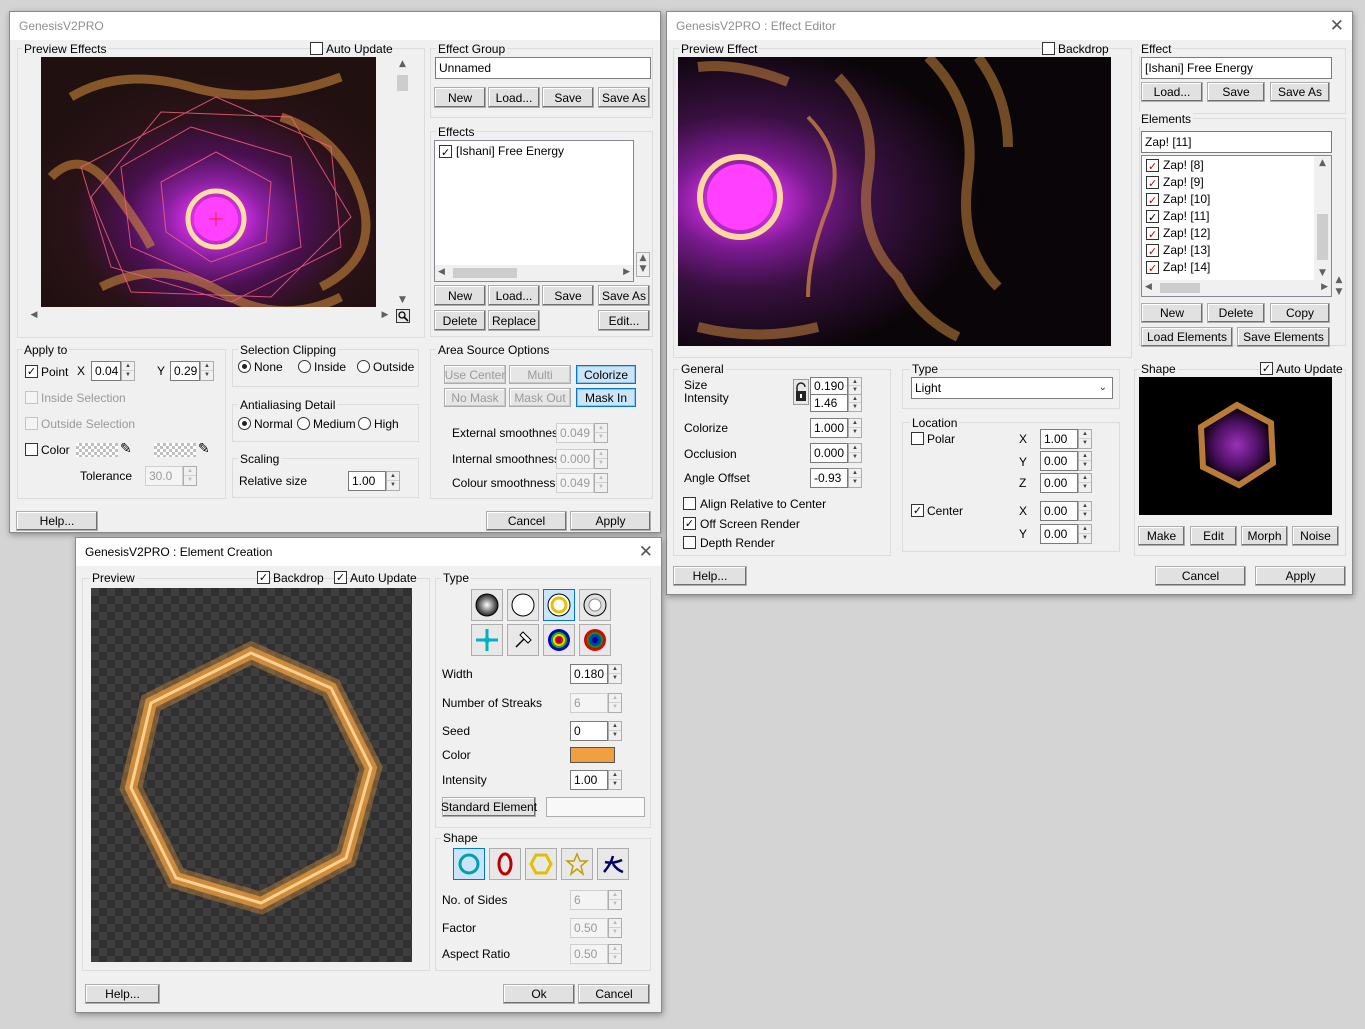 The height and width of the screenshot is (1029, 1365). Describe the element at coordinates (128, 371) in the screenshot. I see `point-x-spinner: ▲ ▼` at that location.